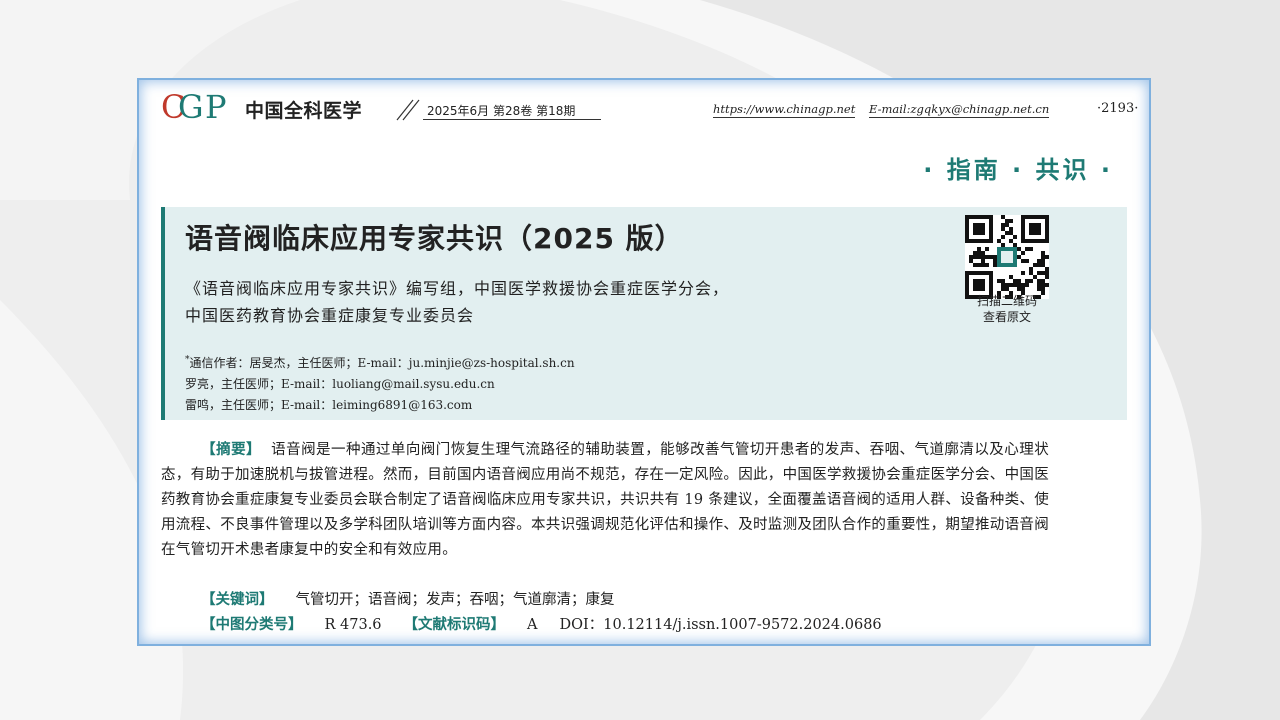  Describe the element at coordinates (340, 384) in the screenshot. I see `correspondence-line: 罗亮，主任医师；E-mail：luoliang@mail.sysu.edu.cn` at that location.